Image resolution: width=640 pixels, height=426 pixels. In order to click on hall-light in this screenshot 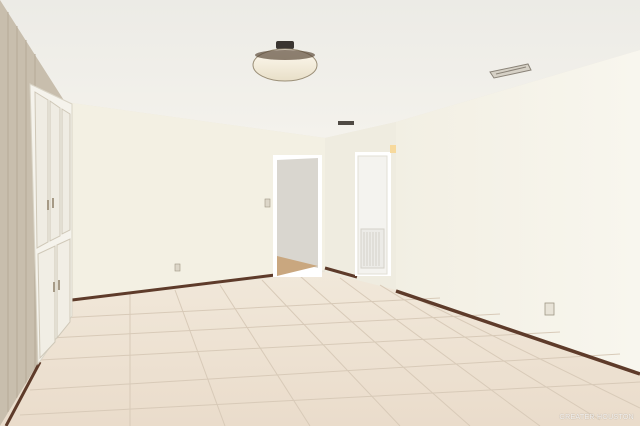, I will do `click(393, 149)`.